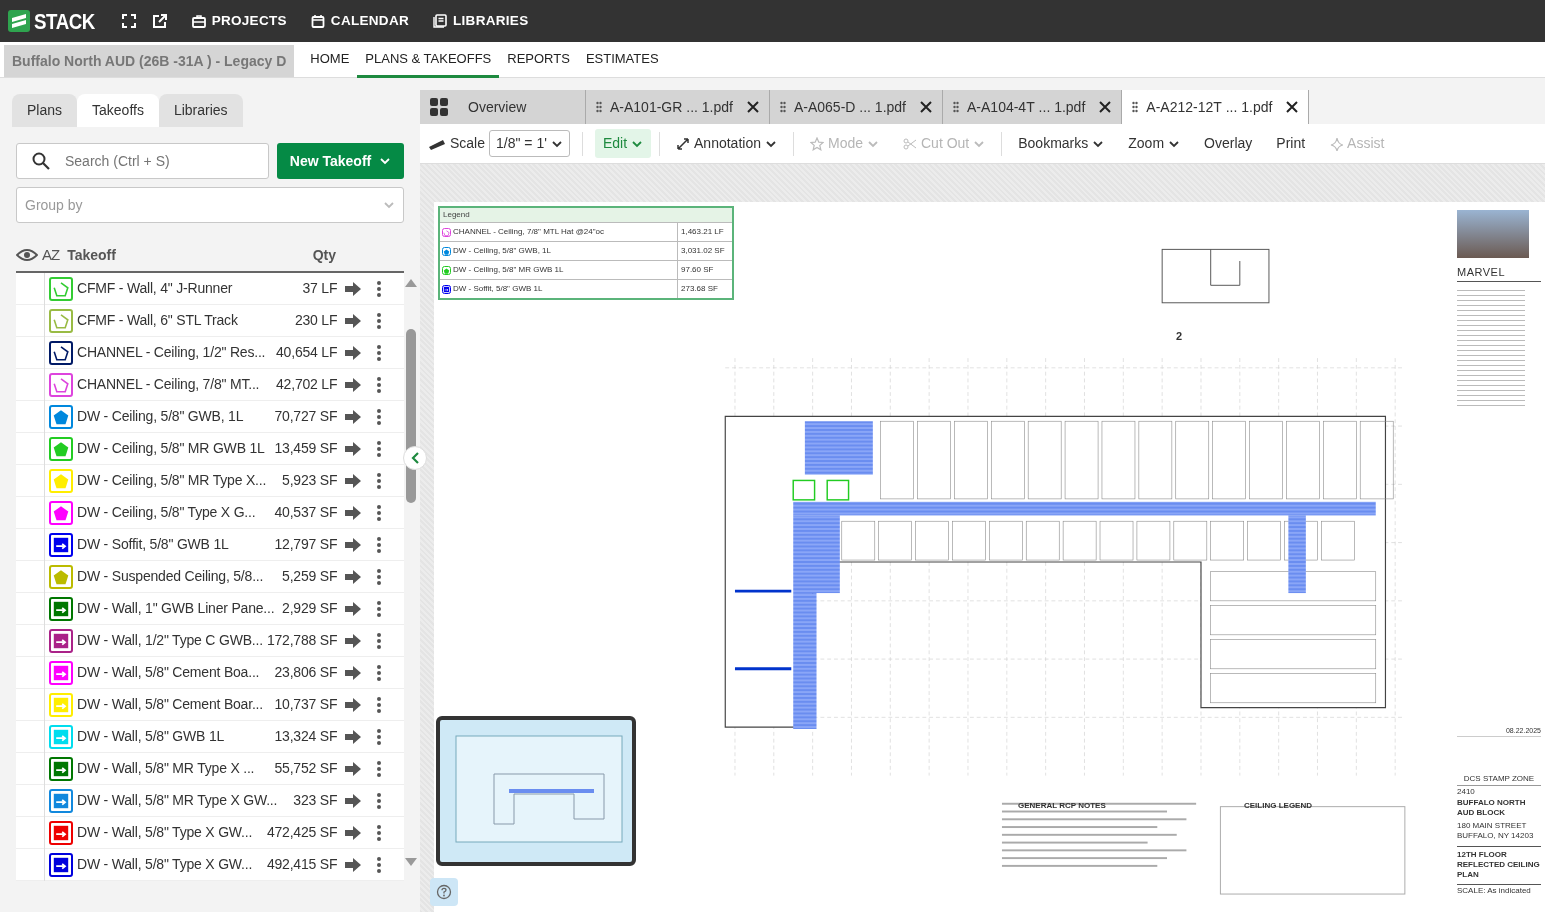 This screenshot has height=912, width=1545. Describe the element at coordinates (856, 107) in the screenshot. I see `sheet-tab: A-A065-D ... 1.pdf` at that location.